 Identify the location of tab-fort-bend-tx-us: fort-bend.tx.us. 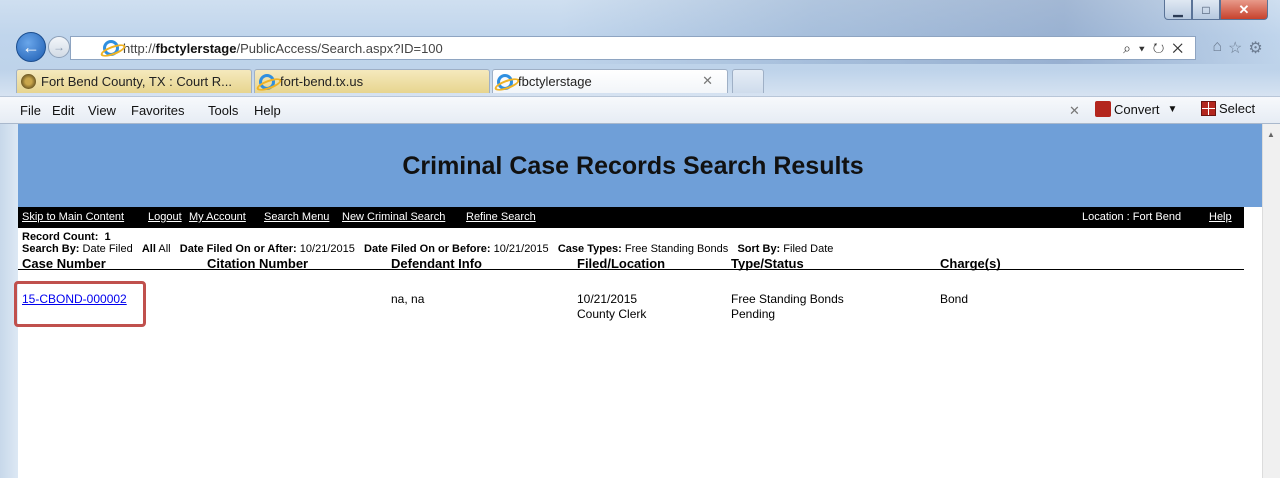
(372, 81).